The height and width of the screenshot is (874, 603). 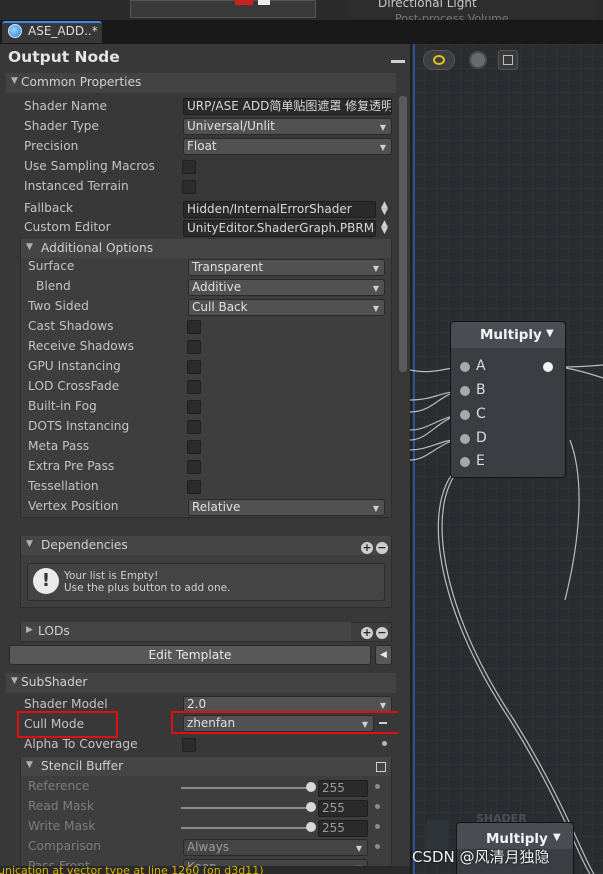 I want to click on tessellation-checkbox, so click(x=194, y=487).